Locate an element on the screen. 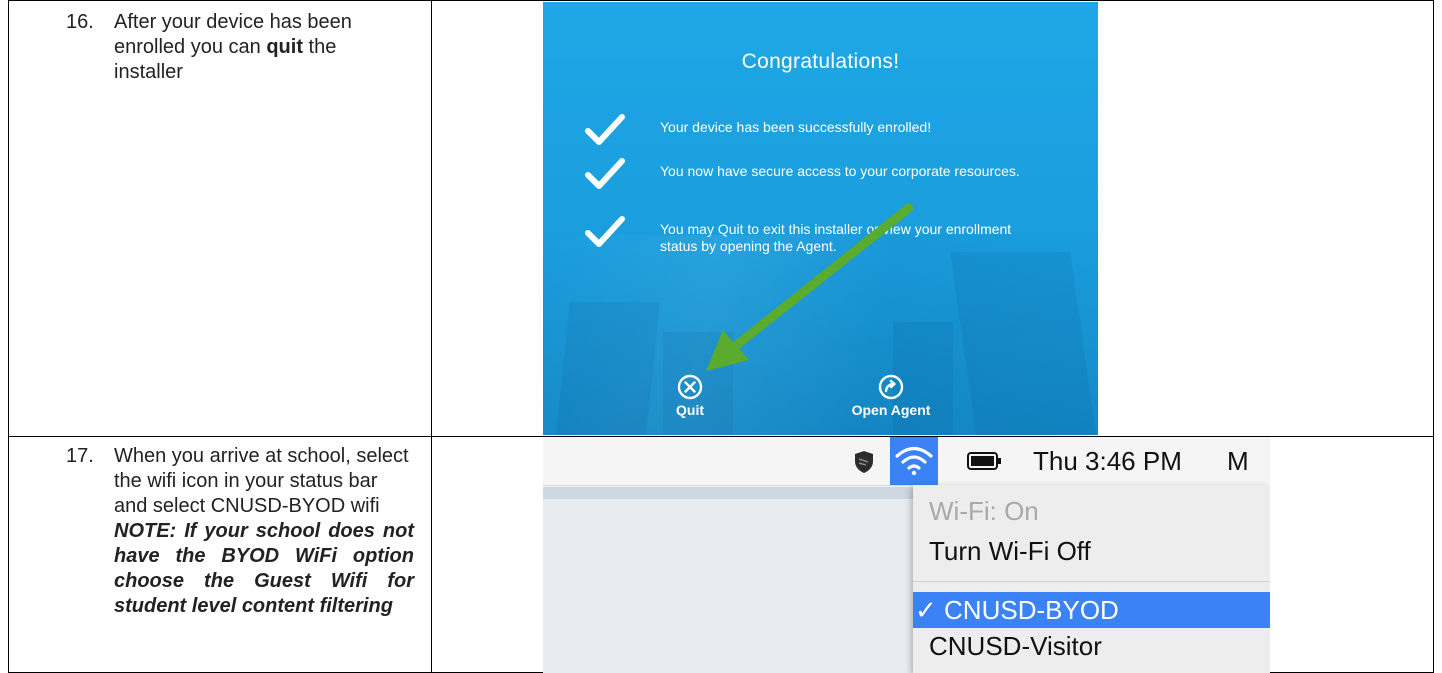 The width and height of the screenshot is (1442, 673). wifi-icon is located at coordinates (914, 461).